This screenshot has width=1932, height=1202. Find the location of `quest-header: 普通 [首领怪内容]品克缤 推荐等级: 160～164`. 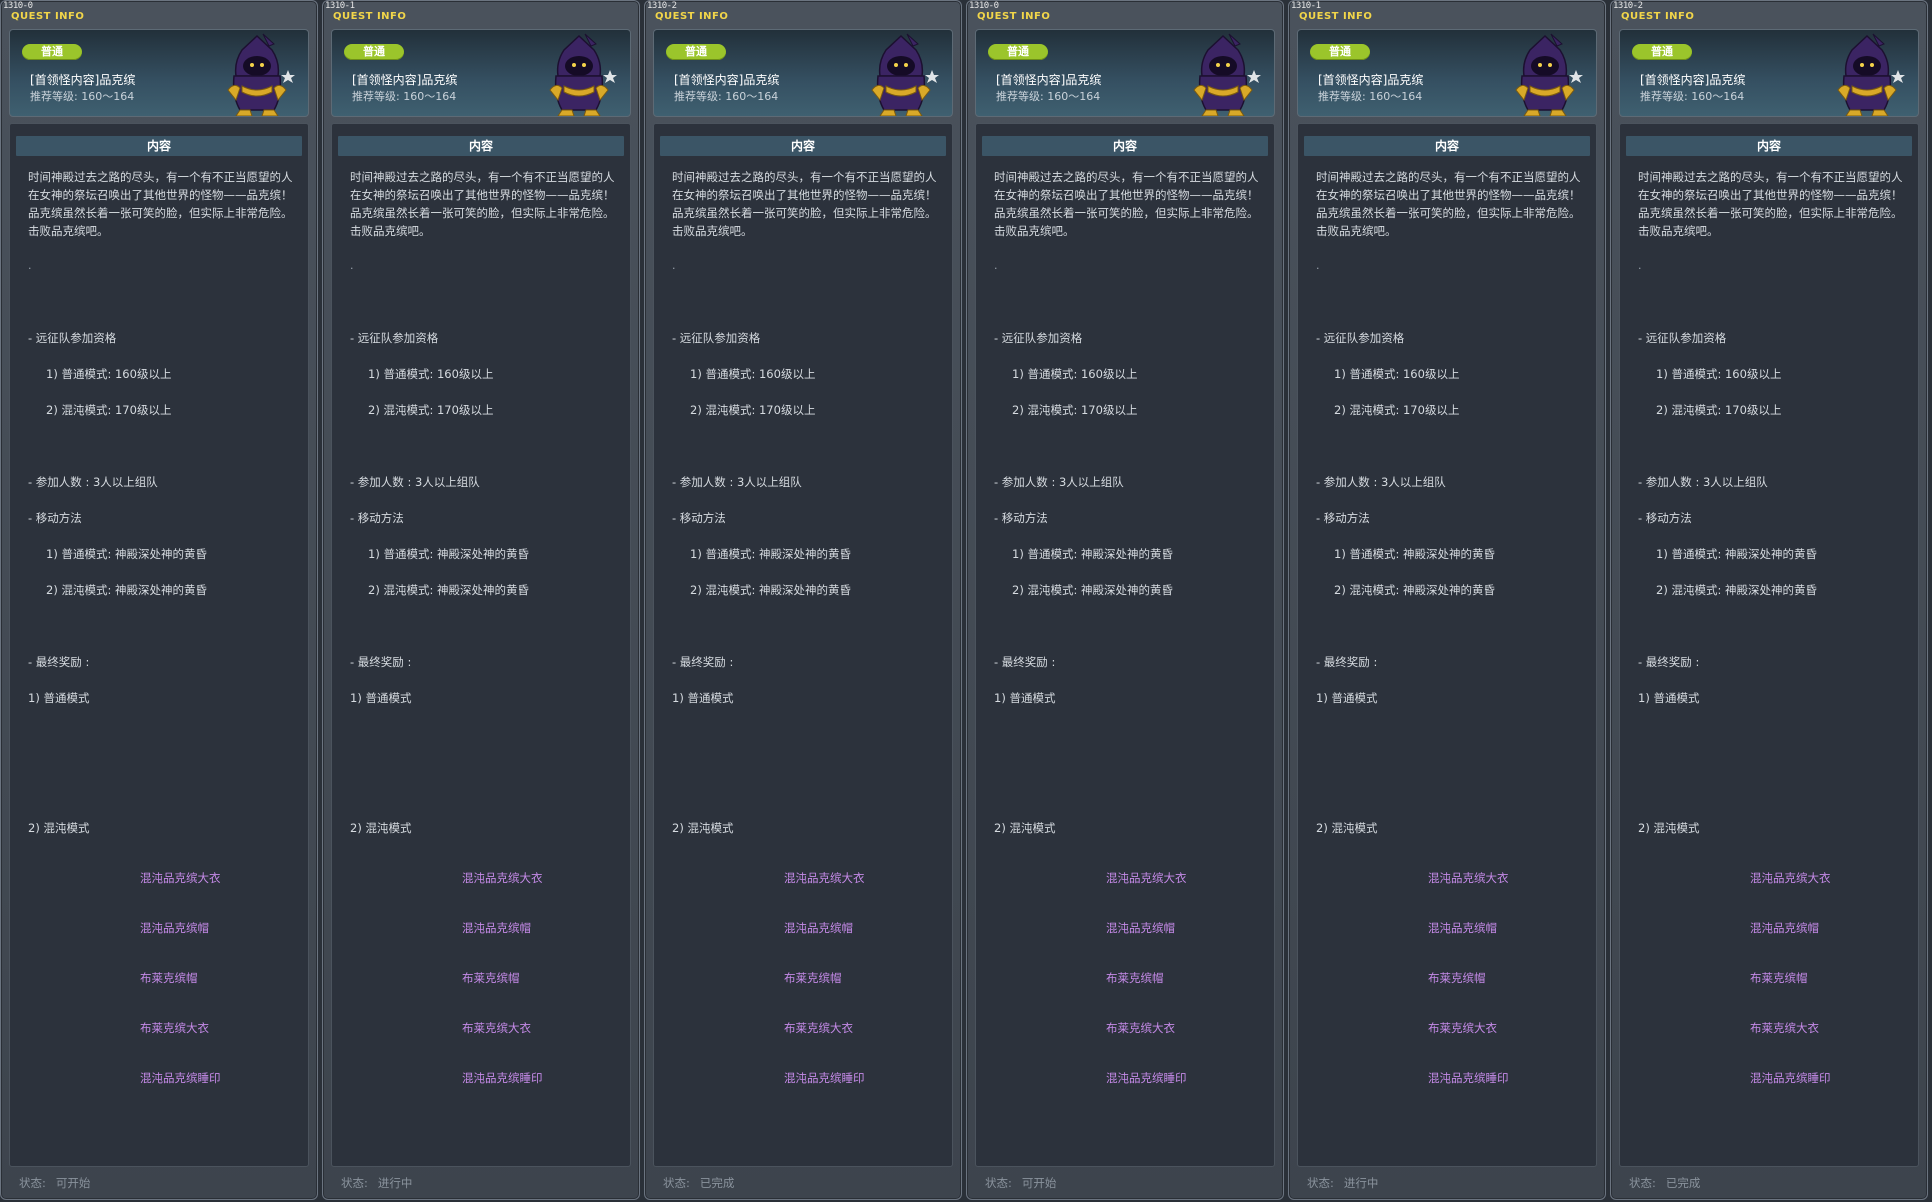

quest-header: 普通 [首领怪内容]品克缤 推荐等级: 160～164 is located at coordinates (803, 73).